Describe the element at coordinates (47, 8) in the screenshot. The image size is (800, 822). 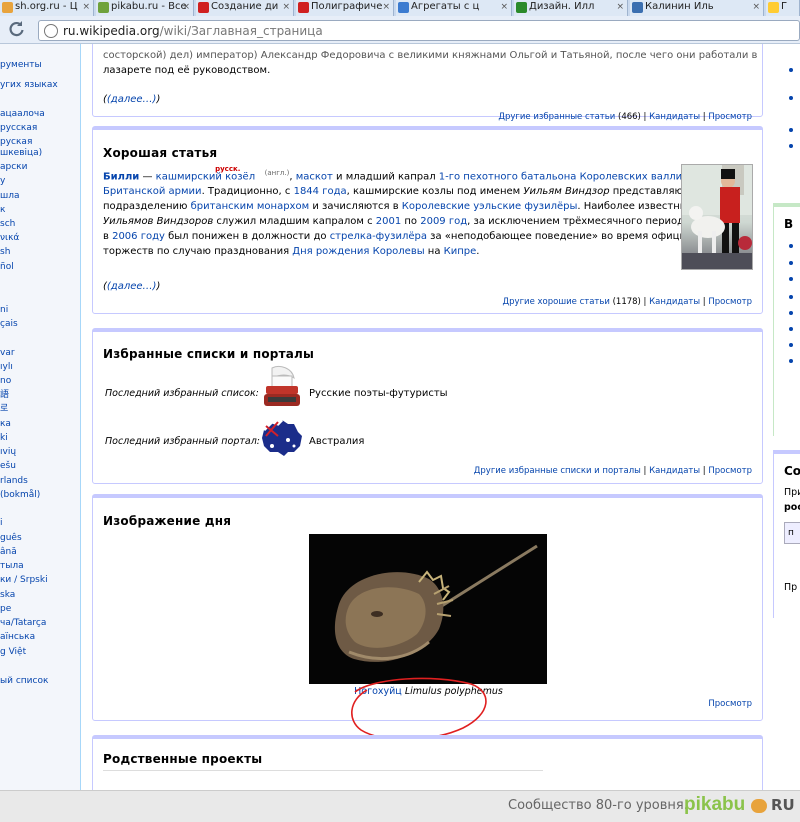
I see `browser-tab: sh.org.ru - Ц ×` at that location.